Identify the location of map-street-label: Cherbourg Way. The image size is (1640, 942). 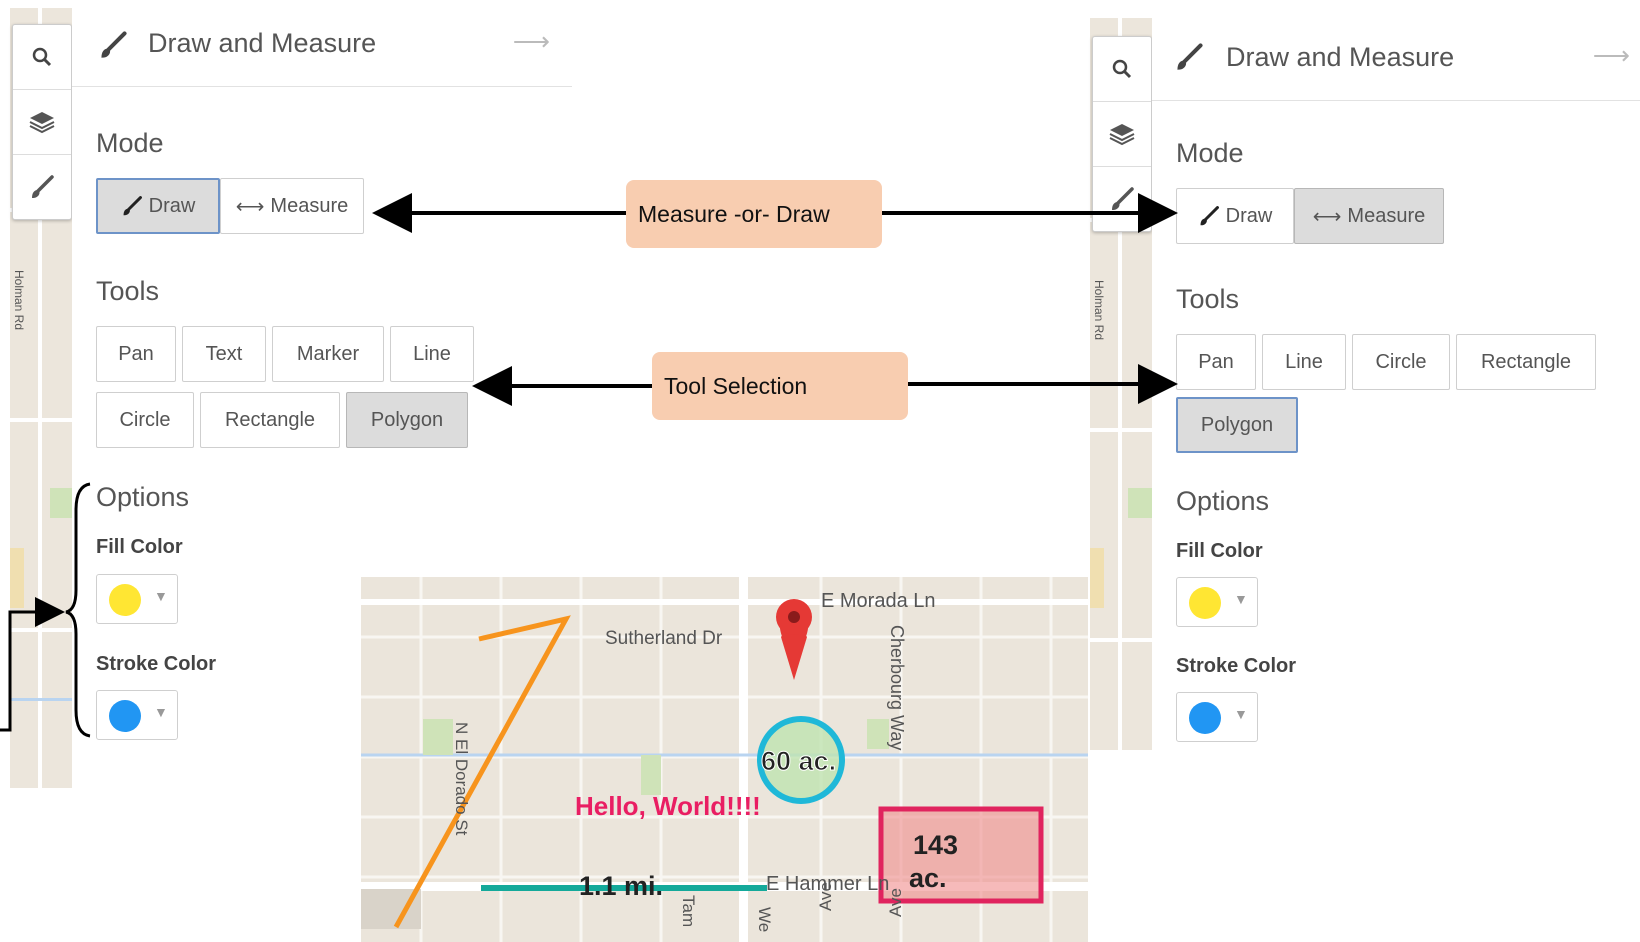
(897, 687).